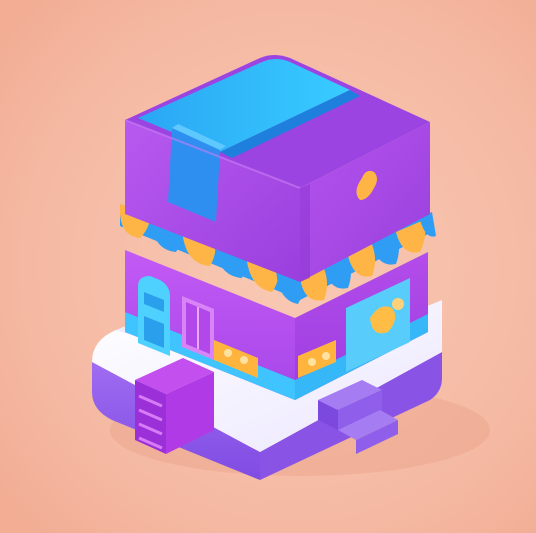  Describe the element at coordinates (154, 316) in the screenshot. I see `door-icon` at that location.